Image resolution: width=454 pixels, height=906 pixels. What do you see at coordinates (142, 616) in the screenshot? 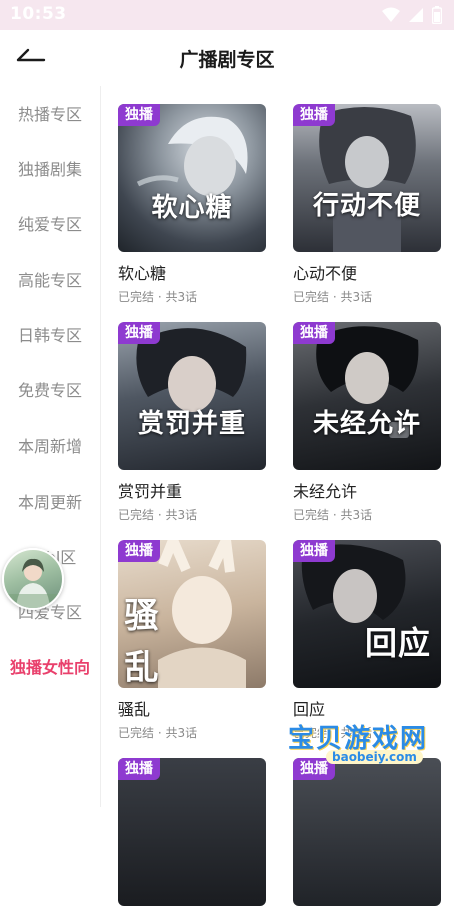
I see `cover-title-char: 骚` at bounding box center [142, 616].